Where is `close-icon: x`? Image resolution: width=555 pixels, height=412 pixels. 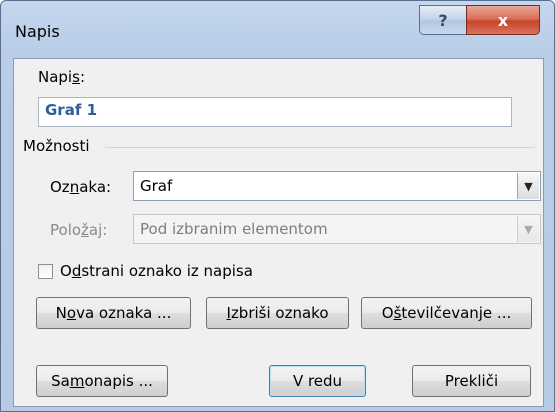 close-icon: x is located at coordinates (503, 20).